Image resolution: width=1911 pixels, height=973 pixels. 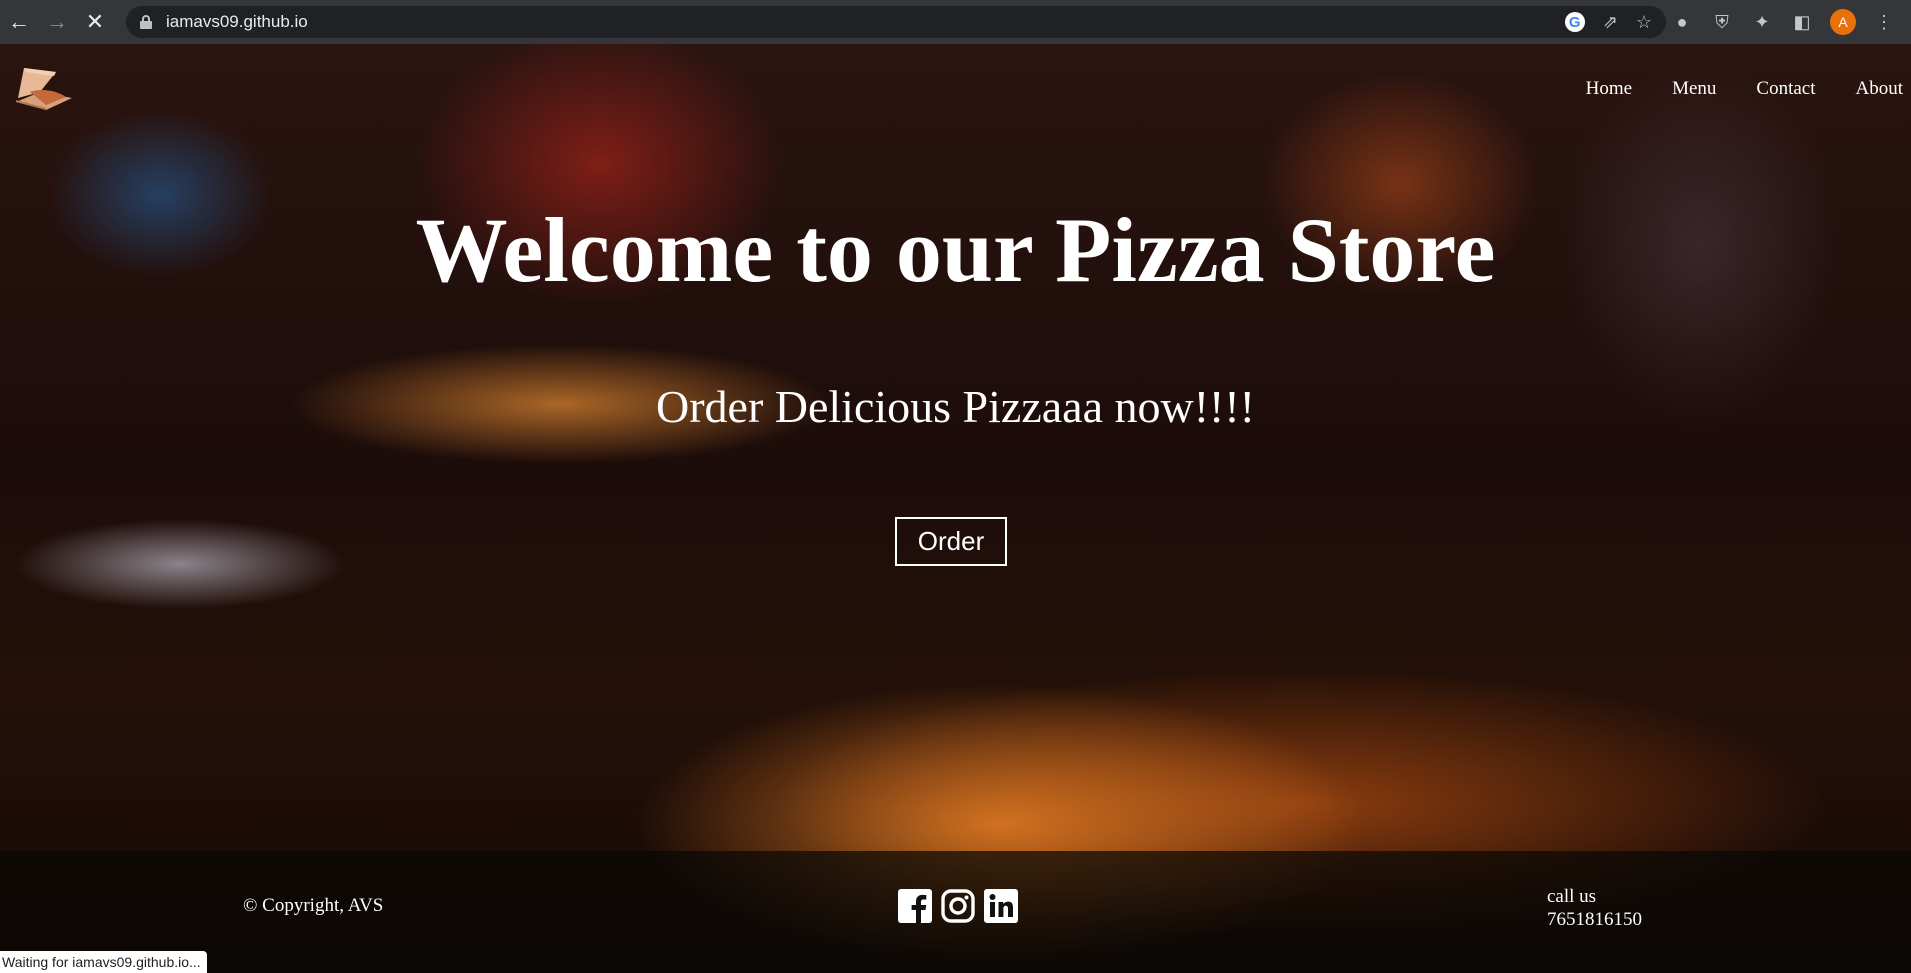 What do you see at coordinates (1574, 22) in the screenshot?
I see `google-lens-icon: G` at bounding box center [1574, 22].